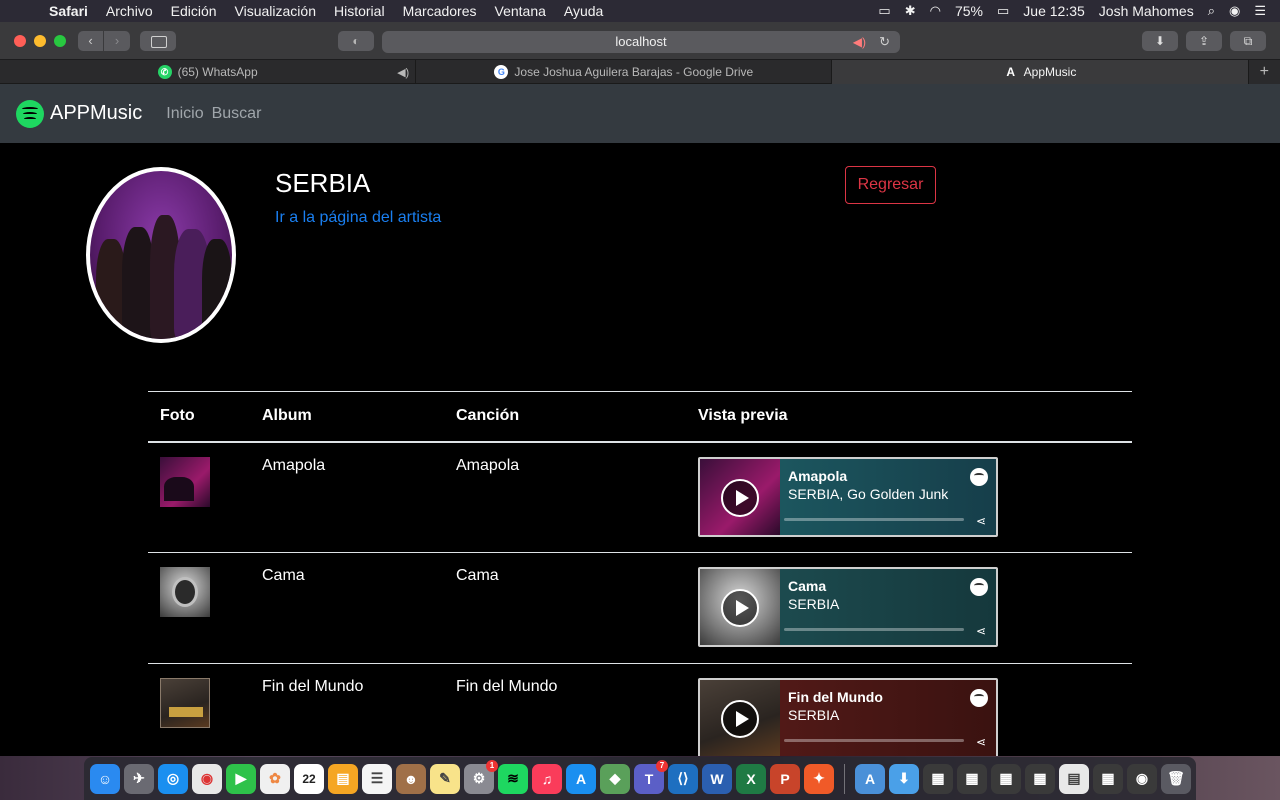  What do you see at coordinates (848, 717) in the screenshot?
I see `spotify-embed-player: Fin del Mundo SERBIA ⋖` at bounding box center [848, 717].